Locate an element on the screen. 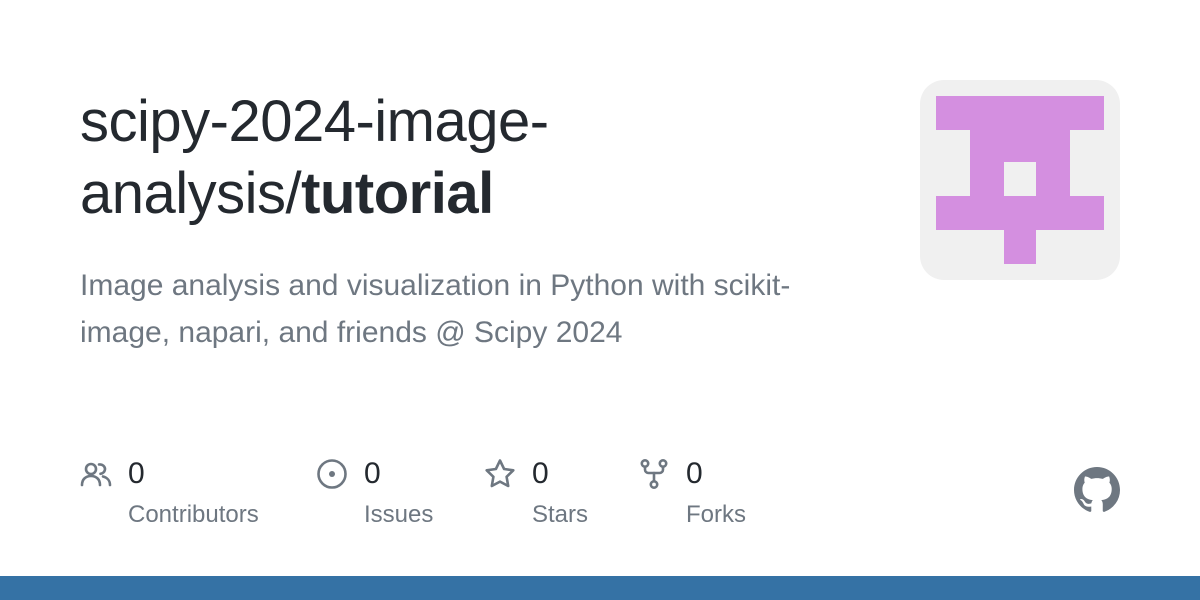 The width and height of the screenshot is (1200, 600). forks-count: 0 is located at coordinates (694, 473).